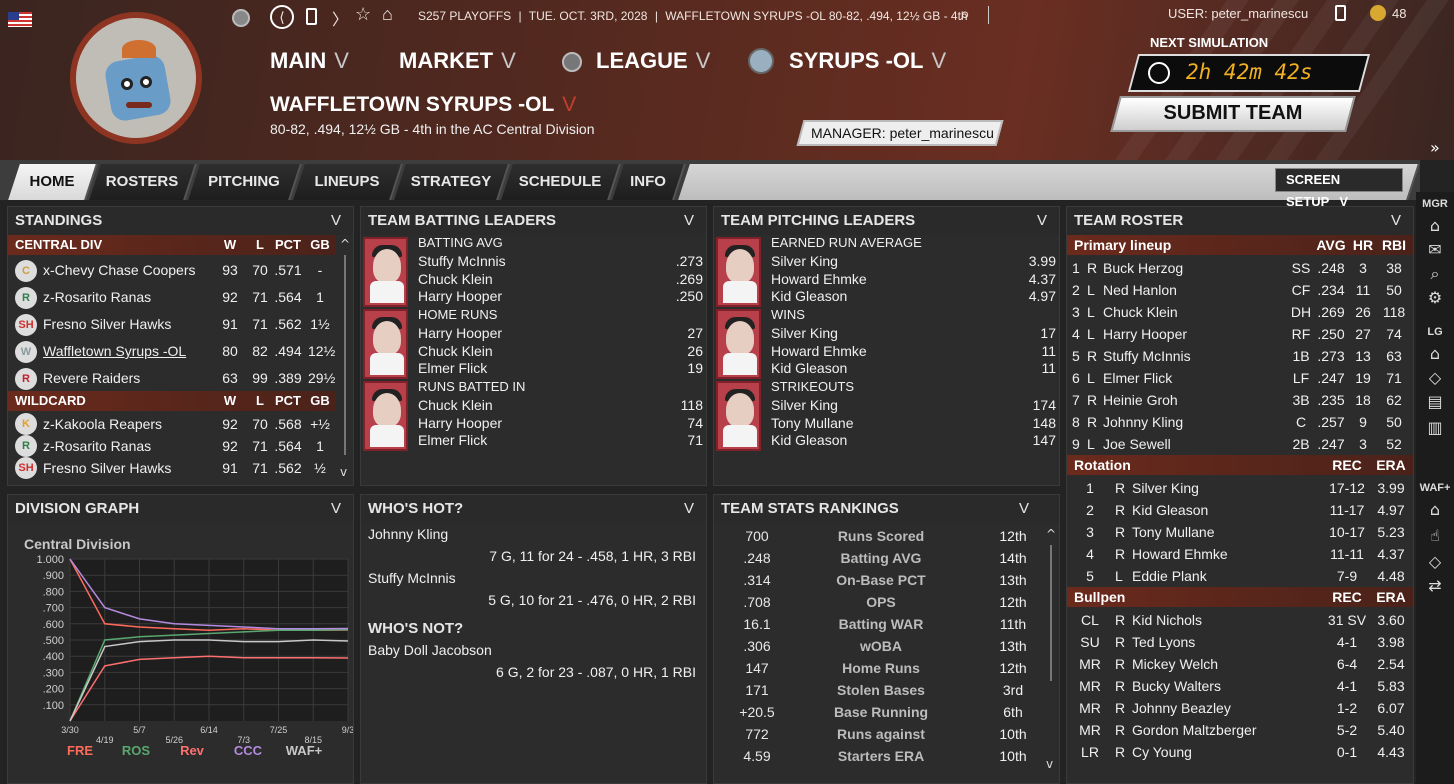  I want to click on lineup-row: 4 L Harry Hooper RF .250 27 74, so click(1240, 334).